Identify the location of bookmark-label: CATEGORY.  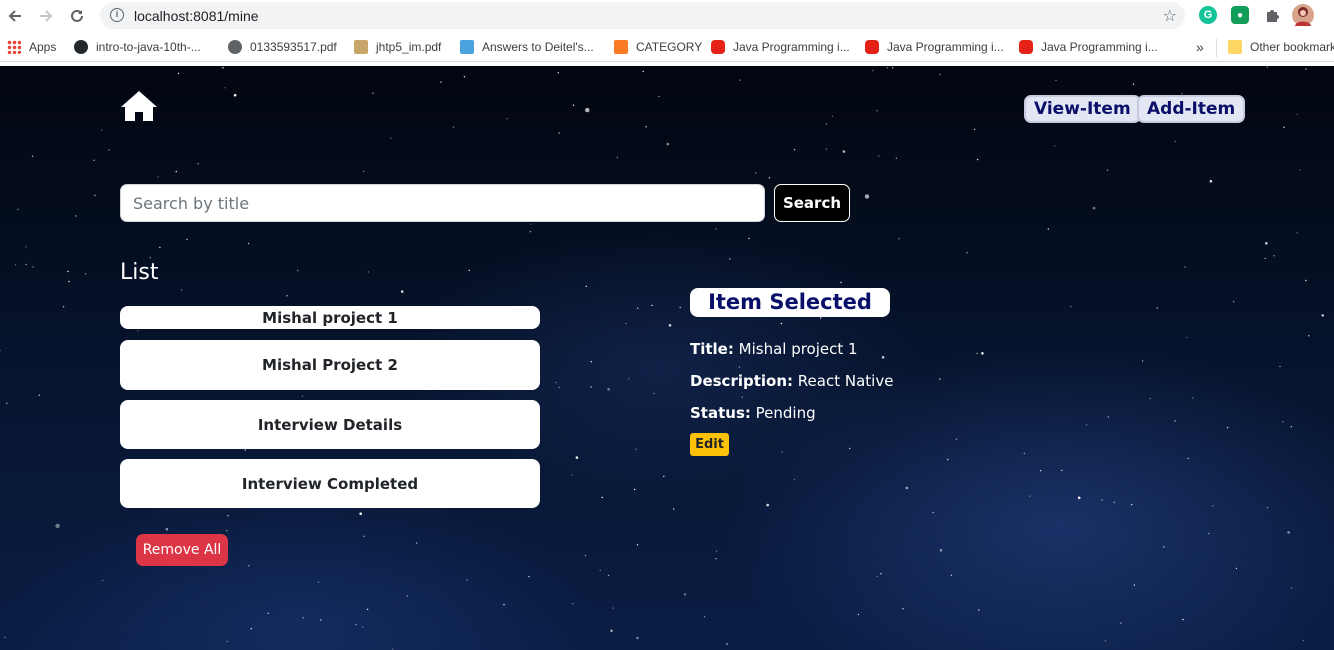
(669, 47).